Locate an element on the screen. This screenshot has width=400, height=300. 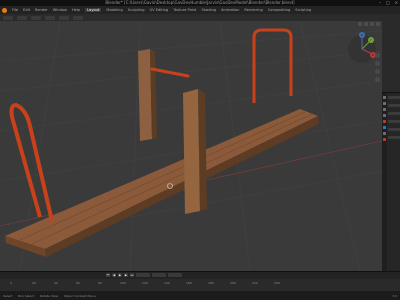
menu-file: File is located at coordinates (15, 10).